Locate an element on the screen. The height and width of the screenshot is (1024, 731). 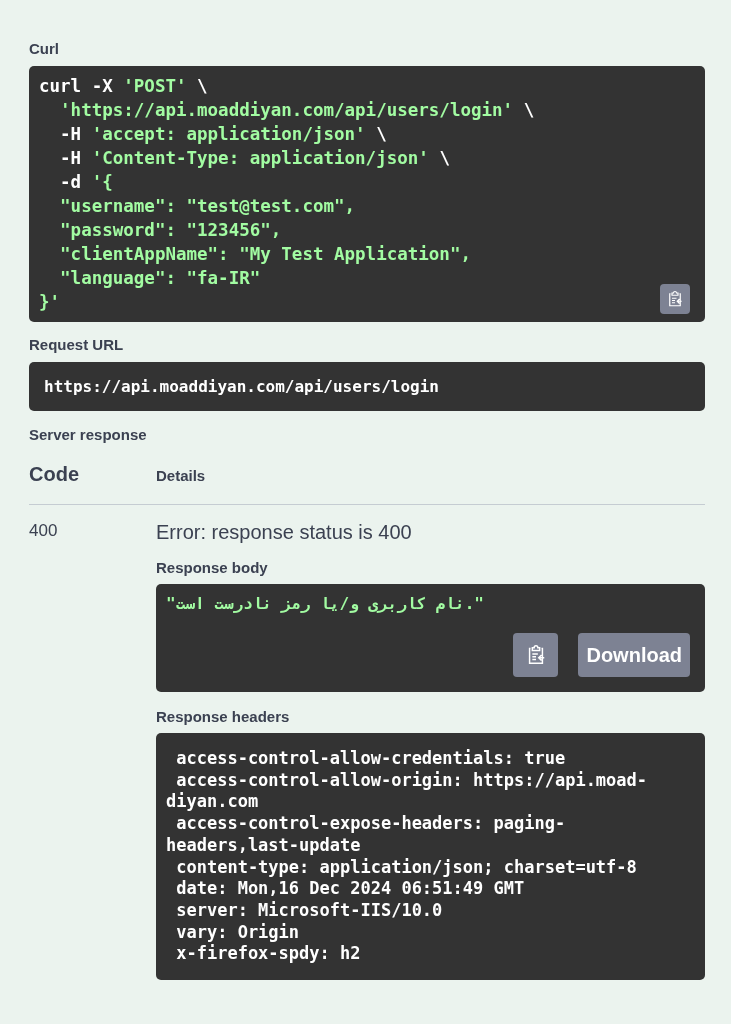
section-label: Request URL is located at coordinates (77, 344).